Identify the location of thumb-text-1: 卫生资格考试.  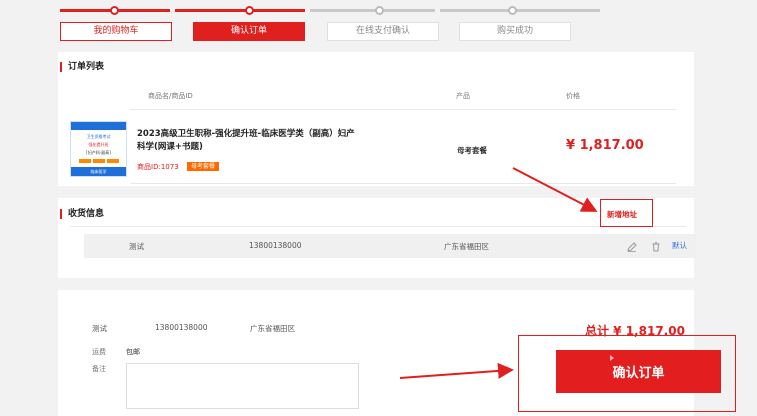
(98, 136).